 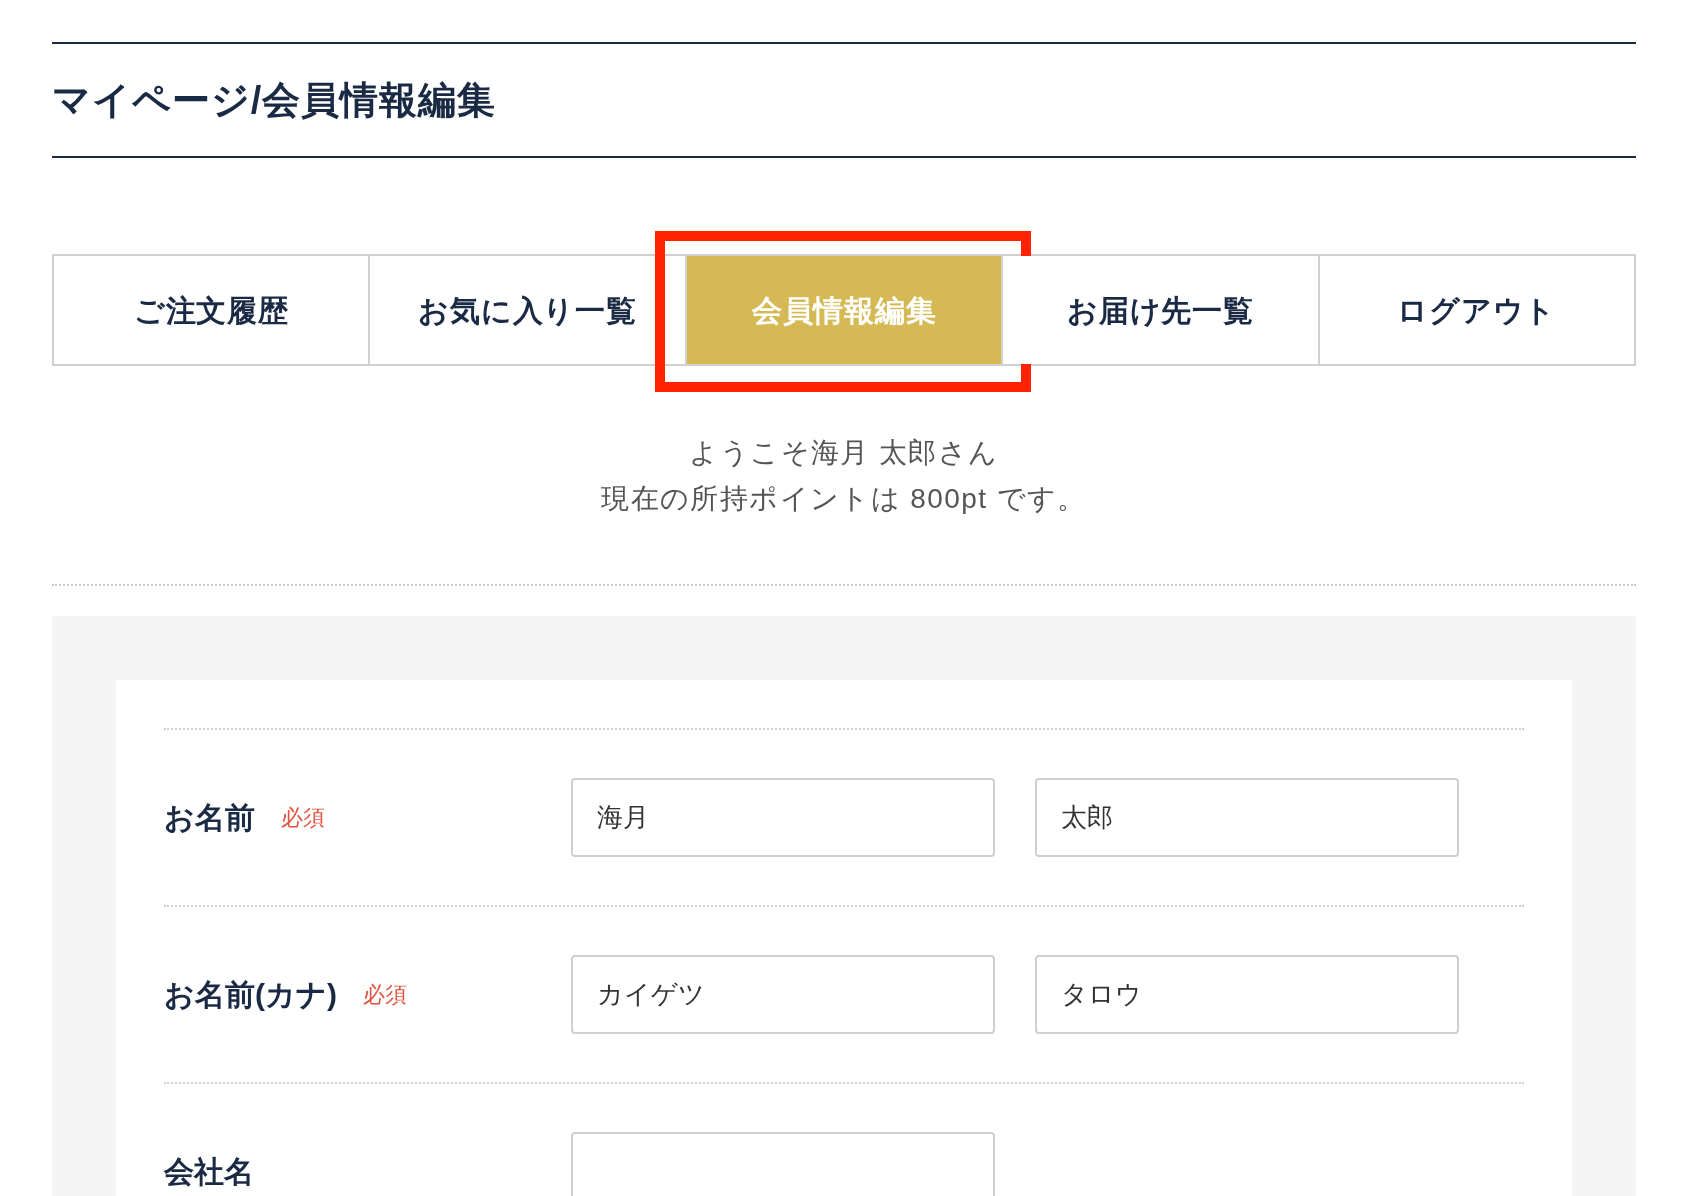 What do you see at coordinates (783, 994) in the screenshot?
I see `text-field: カイゲツ` at bounding box center [783, 994].